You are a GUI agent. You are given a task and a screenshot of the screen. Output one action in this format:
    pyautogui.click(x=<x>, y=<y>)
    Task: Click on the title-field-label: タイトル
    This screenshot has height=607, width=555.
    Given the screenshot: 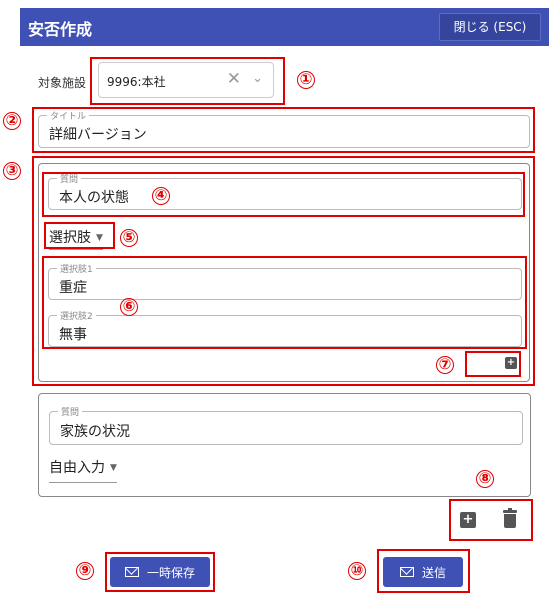 What is the action you would take?
    pyautogui.click(x=68, y=115)
    